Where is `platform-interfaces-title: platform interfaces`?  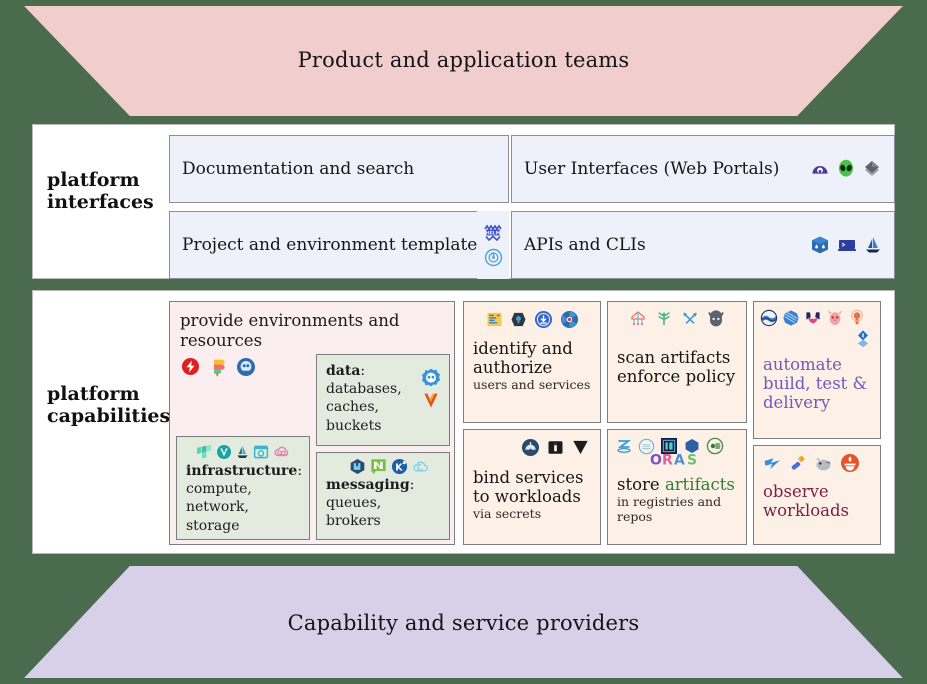
platform-interfaces-title: platform interfaces is located at coordinates (109, 191).